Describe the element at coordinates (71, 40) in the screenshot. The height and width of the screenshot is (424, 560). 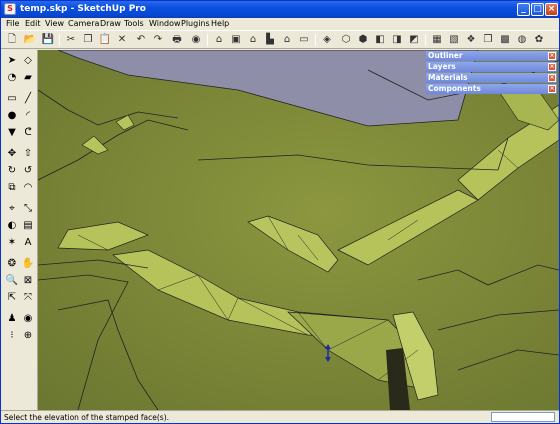
I see `cut-icon: ✂` at that location.